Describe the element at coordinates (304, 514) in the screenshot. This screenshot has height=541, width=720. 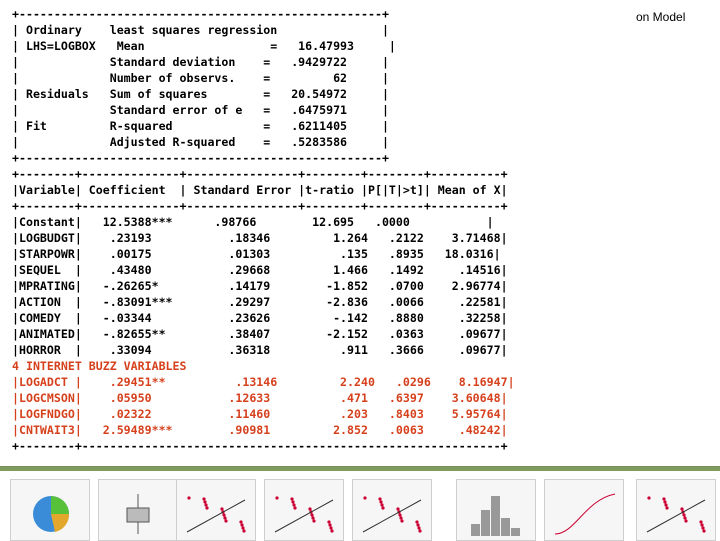
I see `probability-plot-icon` at that location.